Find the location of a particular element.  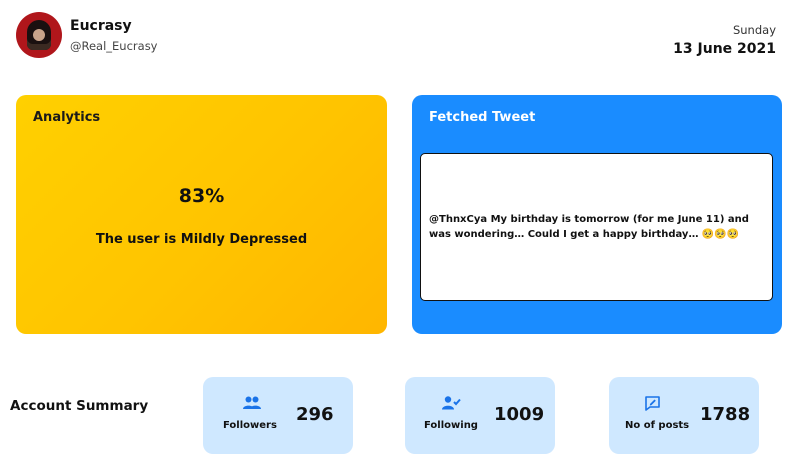

avatar-face-shape is located at coordinates (39, 35).